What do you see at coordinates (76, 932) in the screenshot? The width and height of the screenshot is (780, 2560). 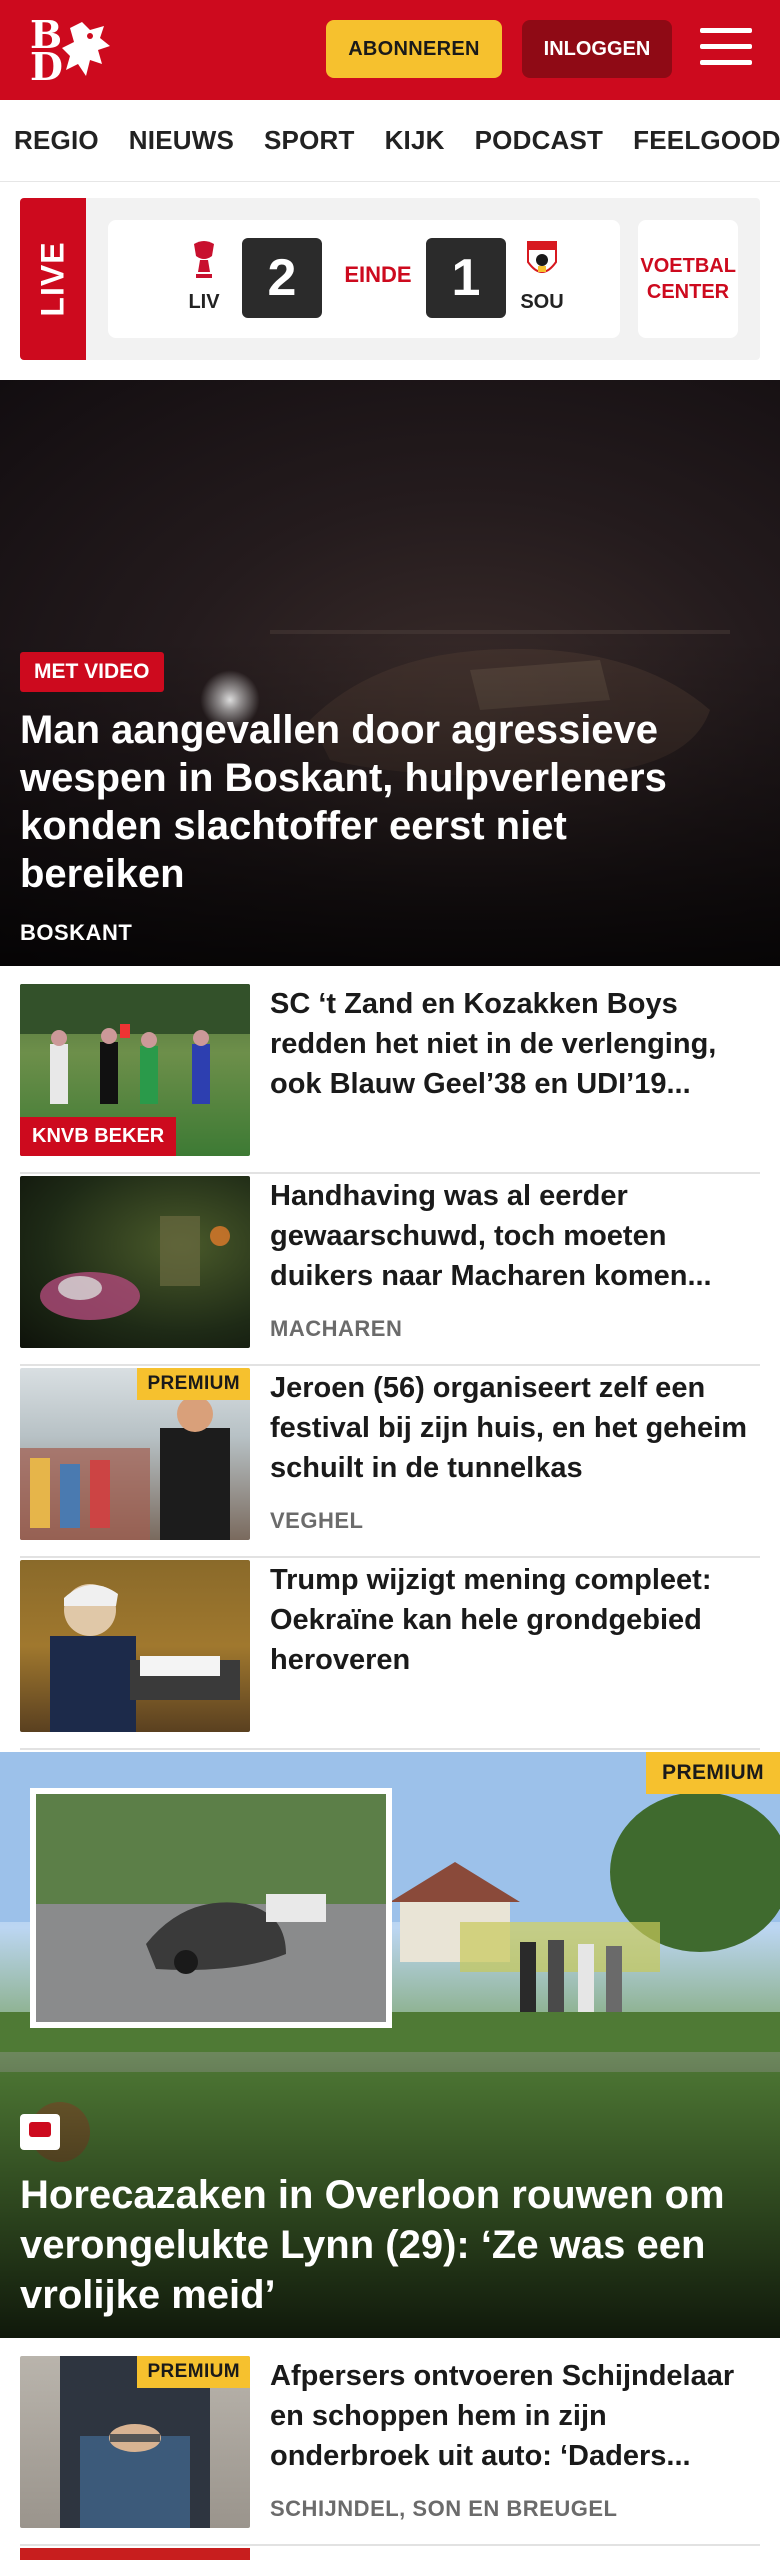 I see `hero-location: BOSKANT` at bounding box center [76, 932].